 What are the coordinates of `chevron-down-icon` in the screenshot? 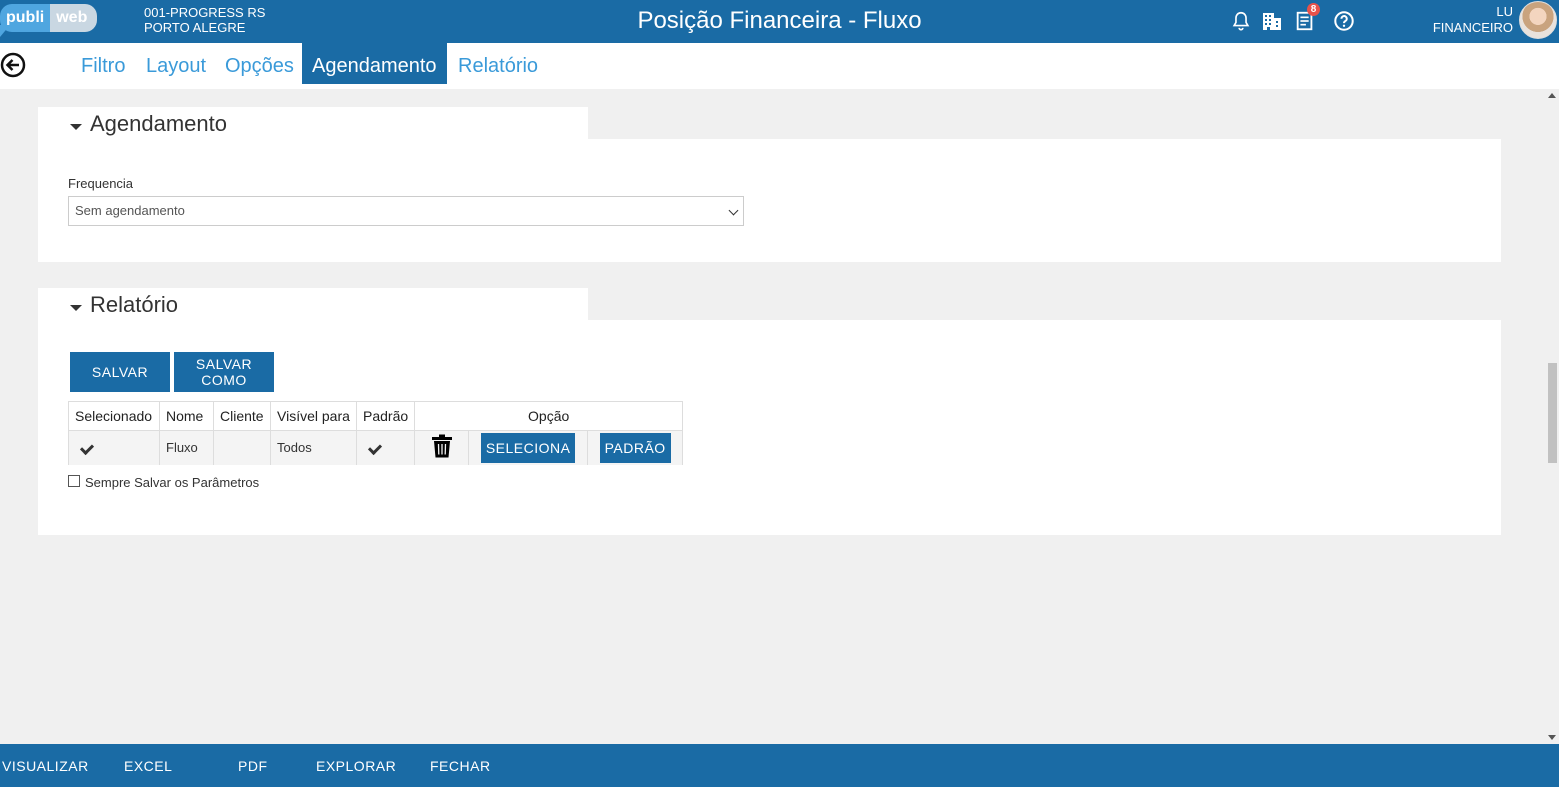 It's located at (733, 210).